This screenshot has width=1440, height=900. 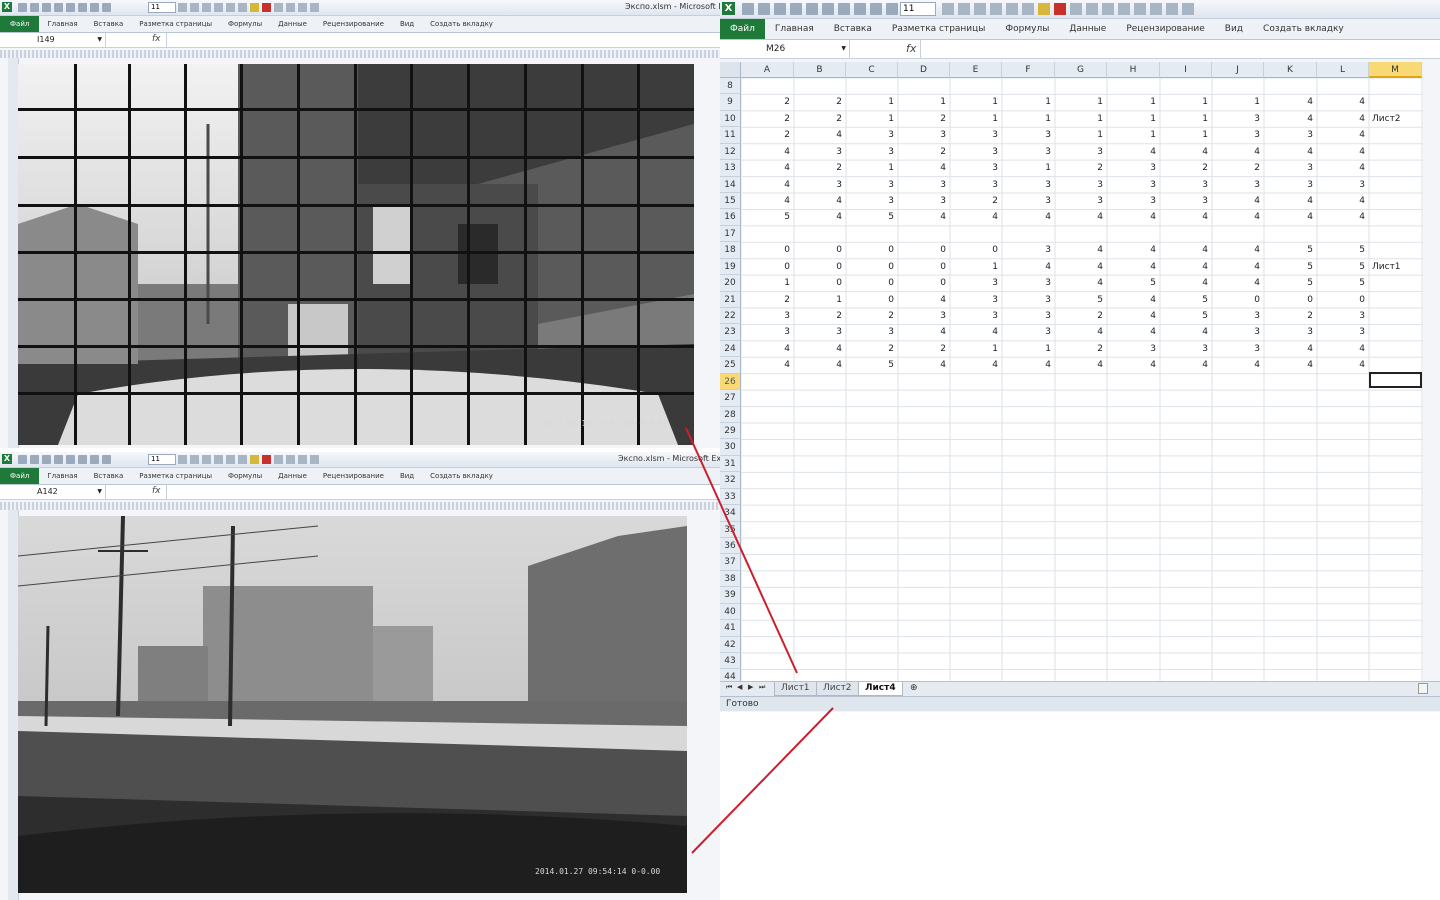 What do you see at coordinates (1186, 217) in the screenshot?
I see `cell-i16: 4` at bounding box center [1186, 217].